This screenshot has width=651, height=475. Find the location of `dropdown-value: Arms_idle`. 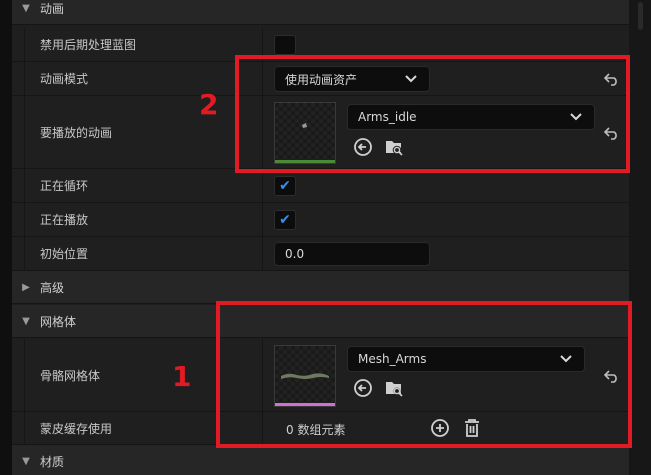

dropdown-value: Arms_idle is located at coordinates (387, 117).